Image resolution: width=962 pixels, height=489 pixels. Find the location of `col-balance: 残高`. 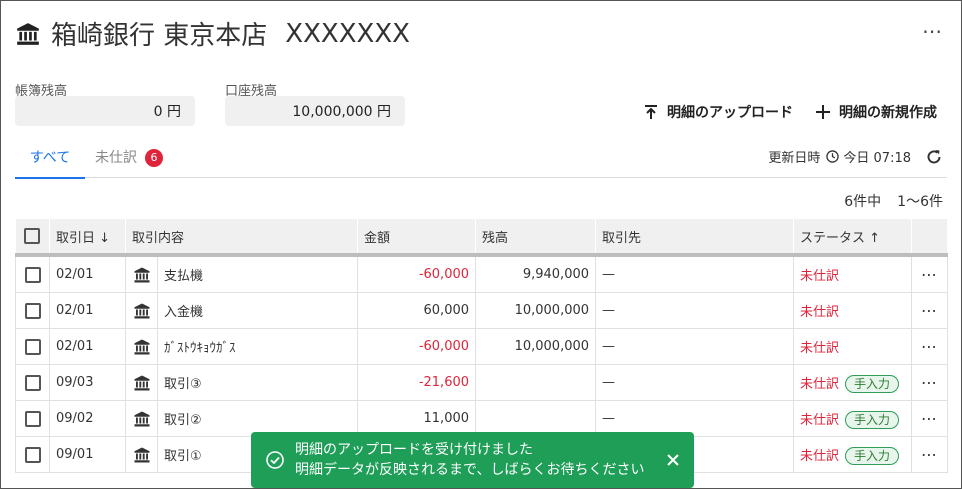

col-balance: 残高 is located at coordinates (536, 238).